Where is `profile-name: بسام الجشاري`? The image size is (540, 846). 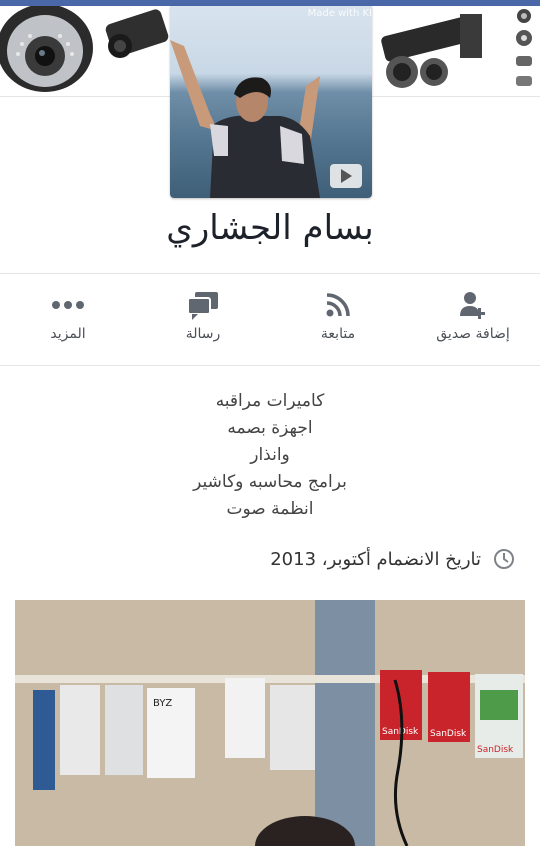
profile-name: بسام الجشاري is located at coordinates (270, 228).